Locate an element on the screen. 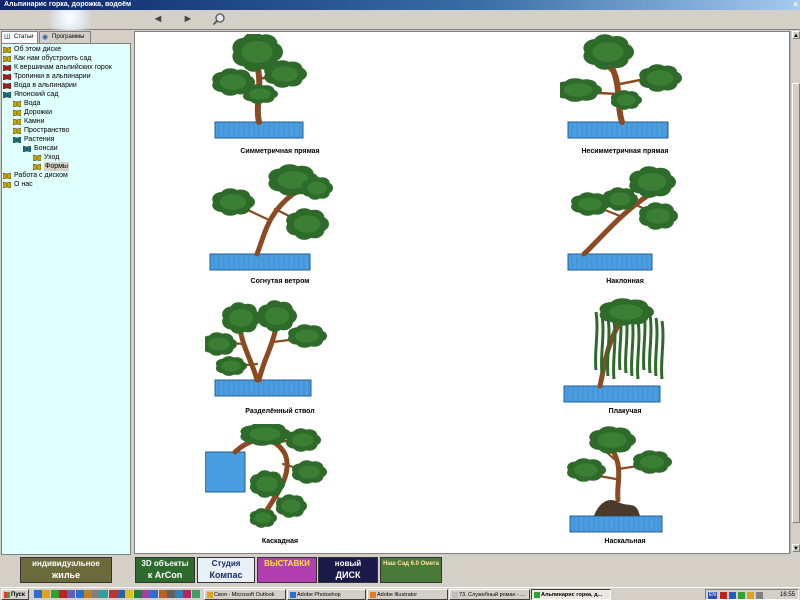 Image resolution: width=800 pixels, height=600 pixels. close-icon: × is located at coordinates (795, 5).